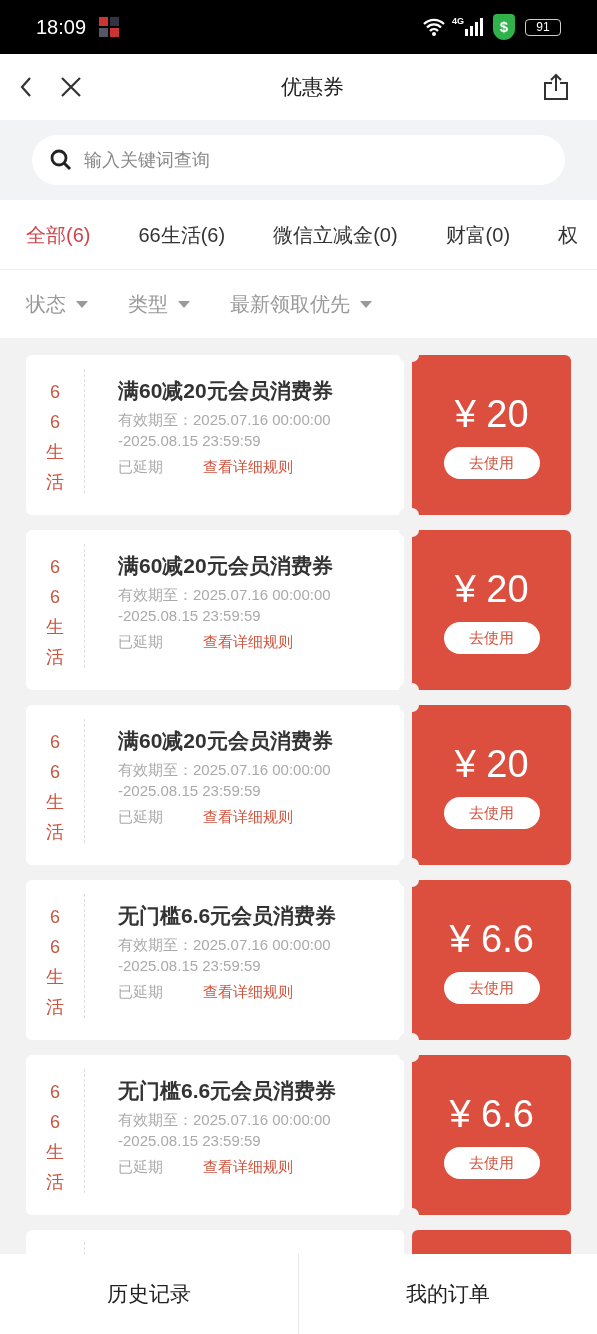 The width and height of the screenshot is (597, 1334). What do you see at coordinates (434, 27) in the screenshot?
I see `wifi-icon` at bounding box center [434, 27].